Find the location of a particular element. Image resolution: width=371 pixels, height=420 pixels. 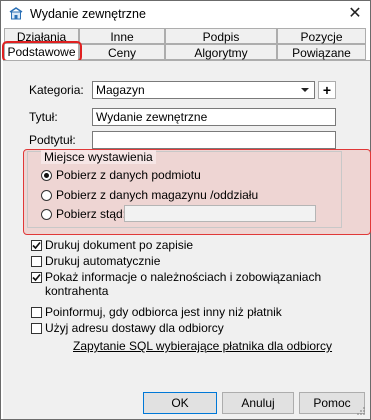

close-icon: ✕ is located at coordinates (355, 14).